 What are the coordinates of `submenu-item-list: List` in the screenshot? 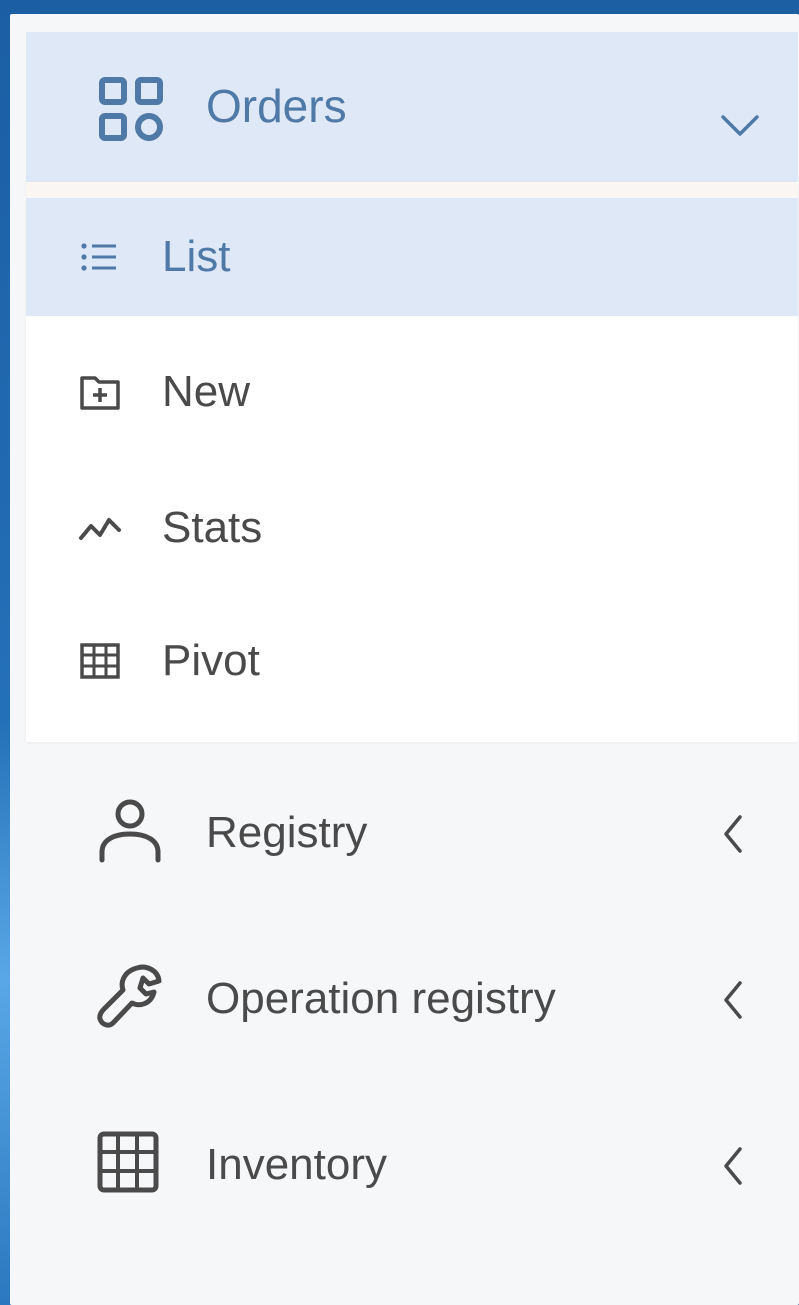 It's located at (412, 257).